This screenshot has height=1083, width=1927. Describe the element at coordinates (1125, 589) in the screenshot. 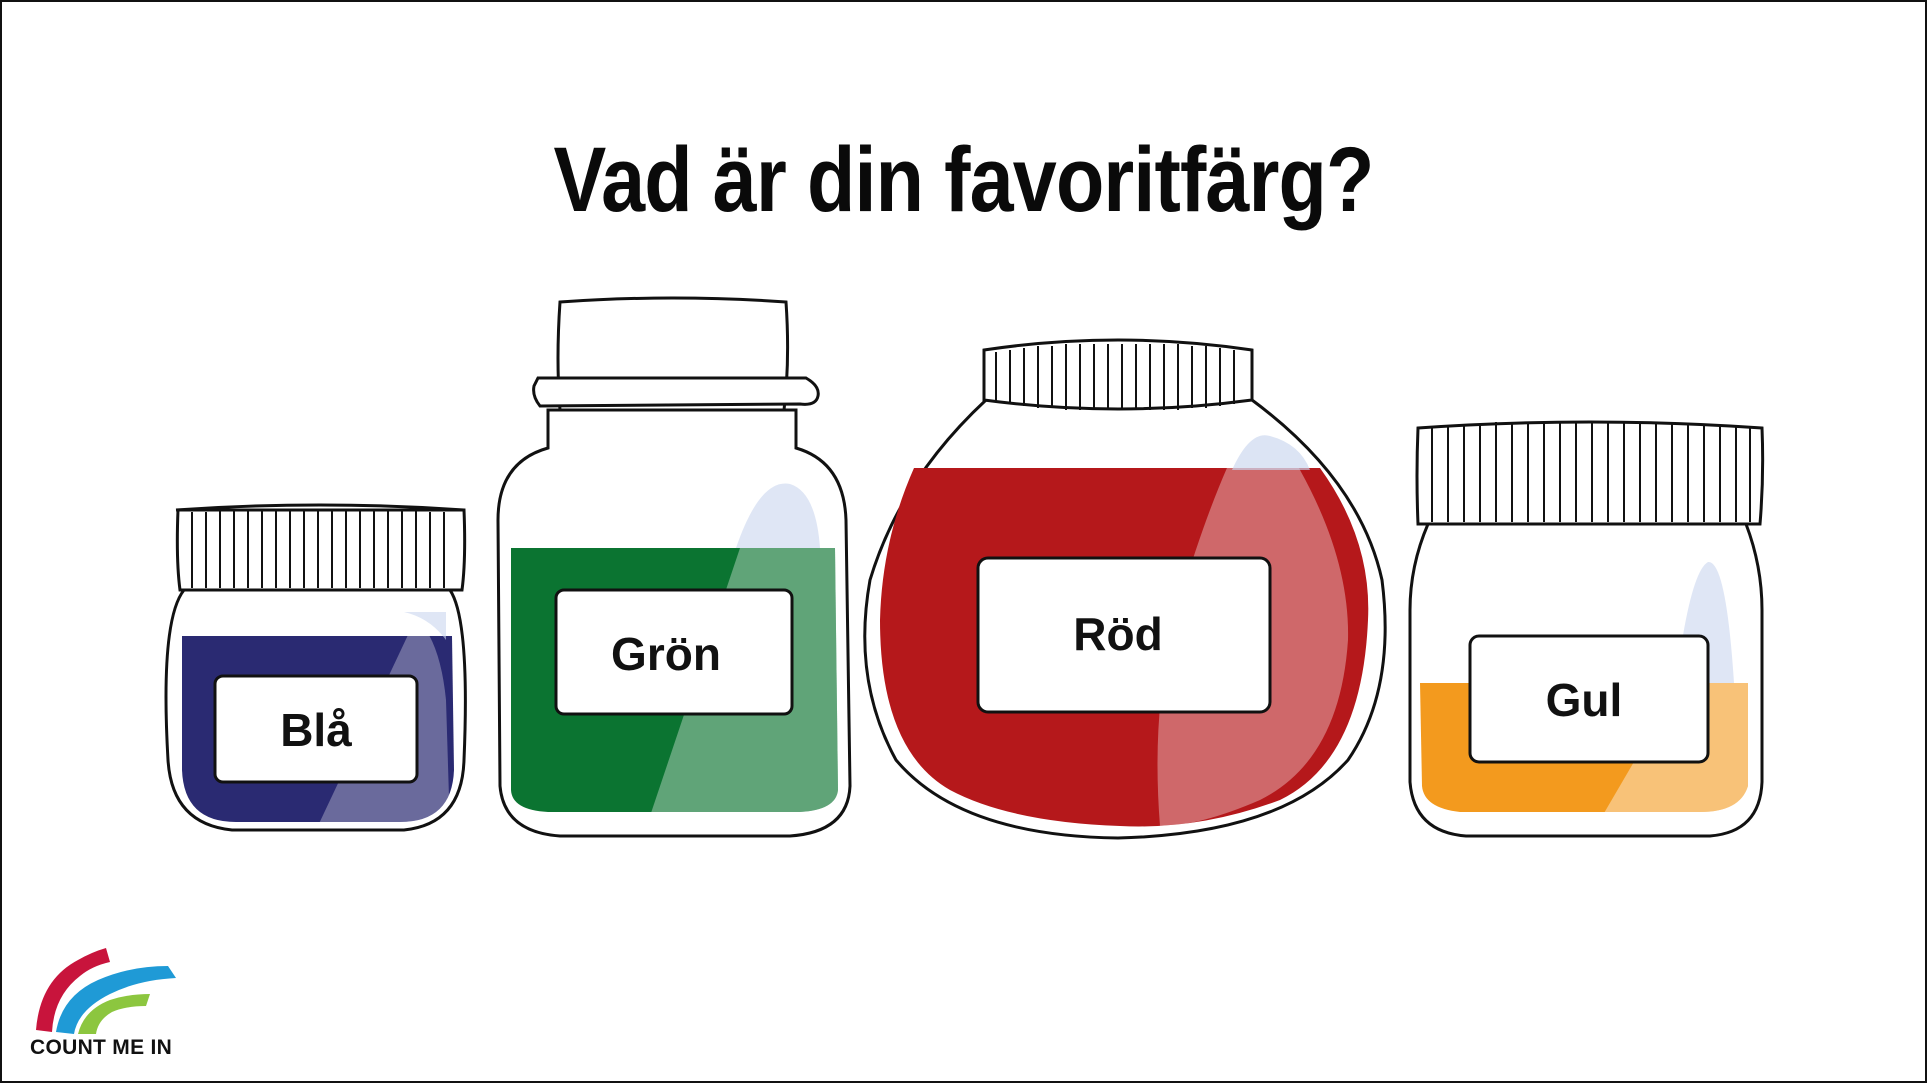

I see `jar-red: Röd` at that location.